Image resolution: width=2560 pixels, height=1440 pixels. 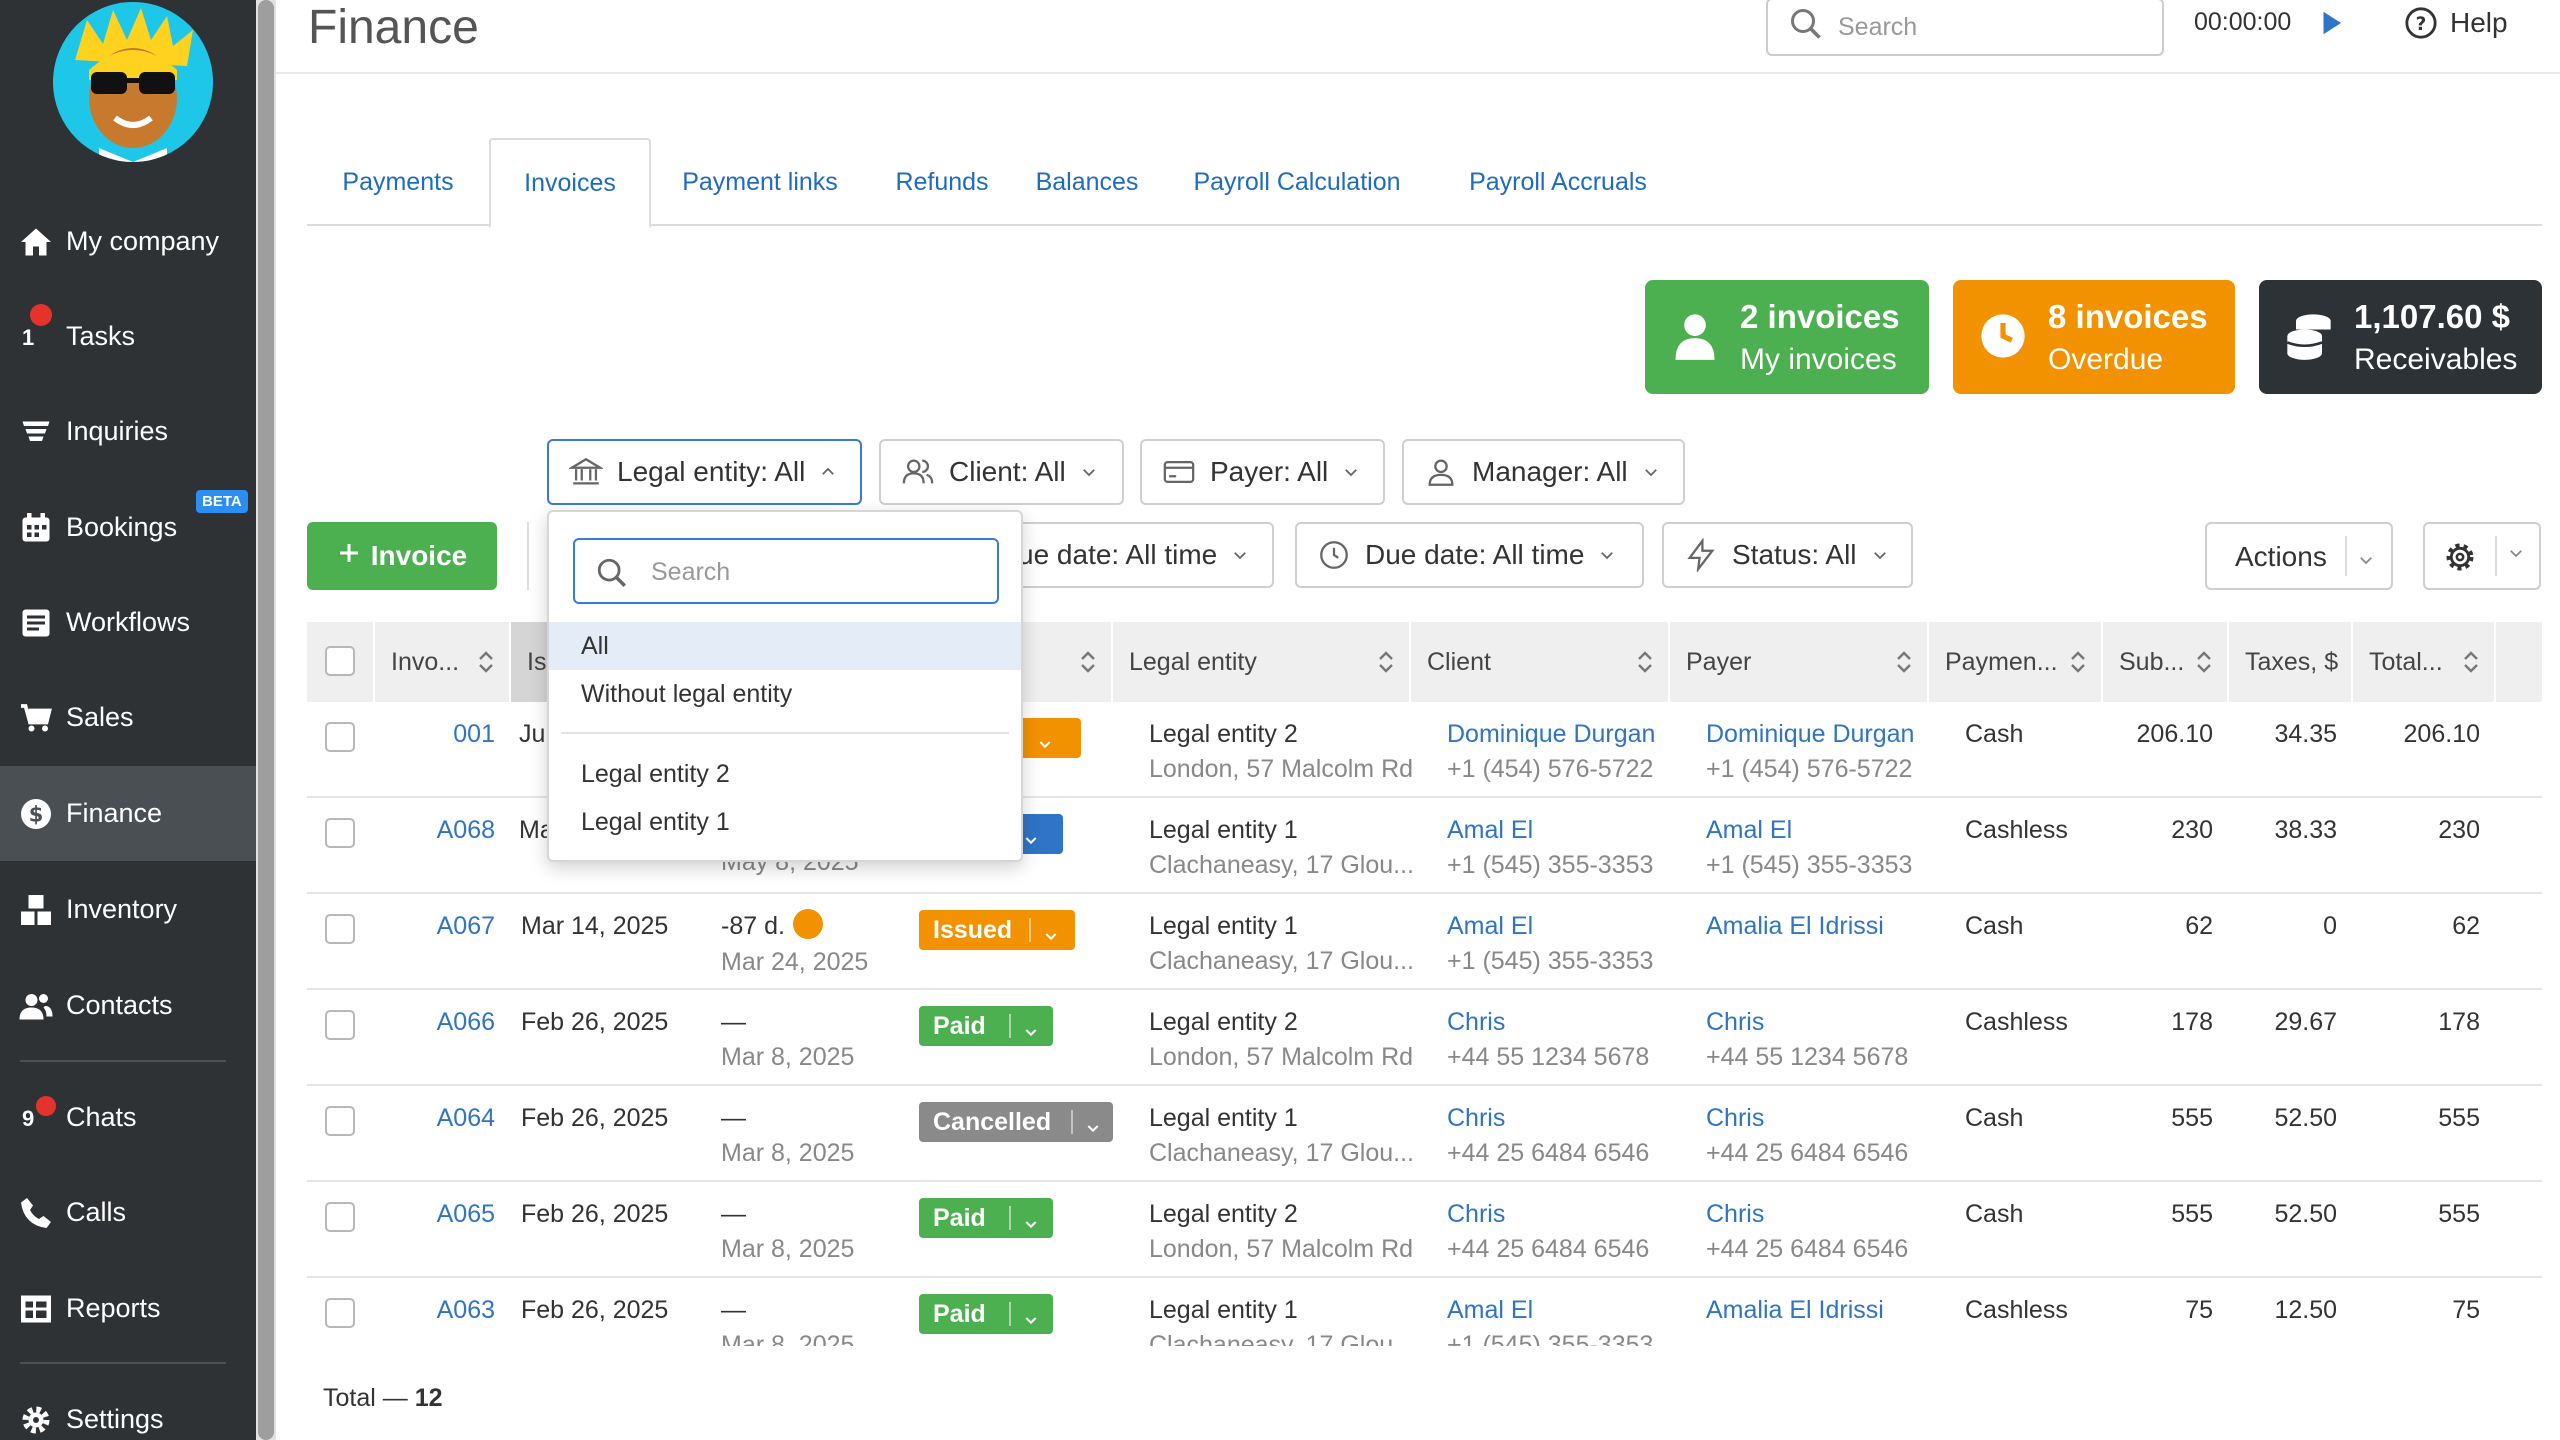 What do you see at coordinates (1262, 662) in the screenshot?
I see `col-legal-entity: Legal entity` at bounding box center [1262, 662].